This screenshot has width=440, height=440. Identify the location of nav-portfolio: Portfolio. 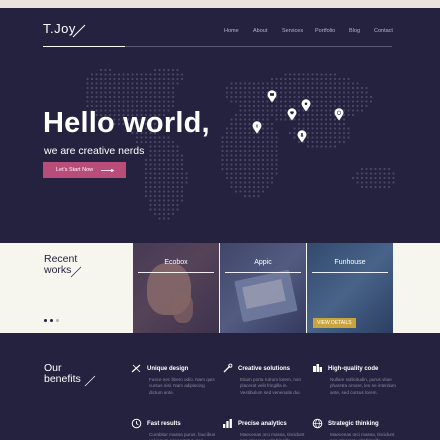
(325, 31).